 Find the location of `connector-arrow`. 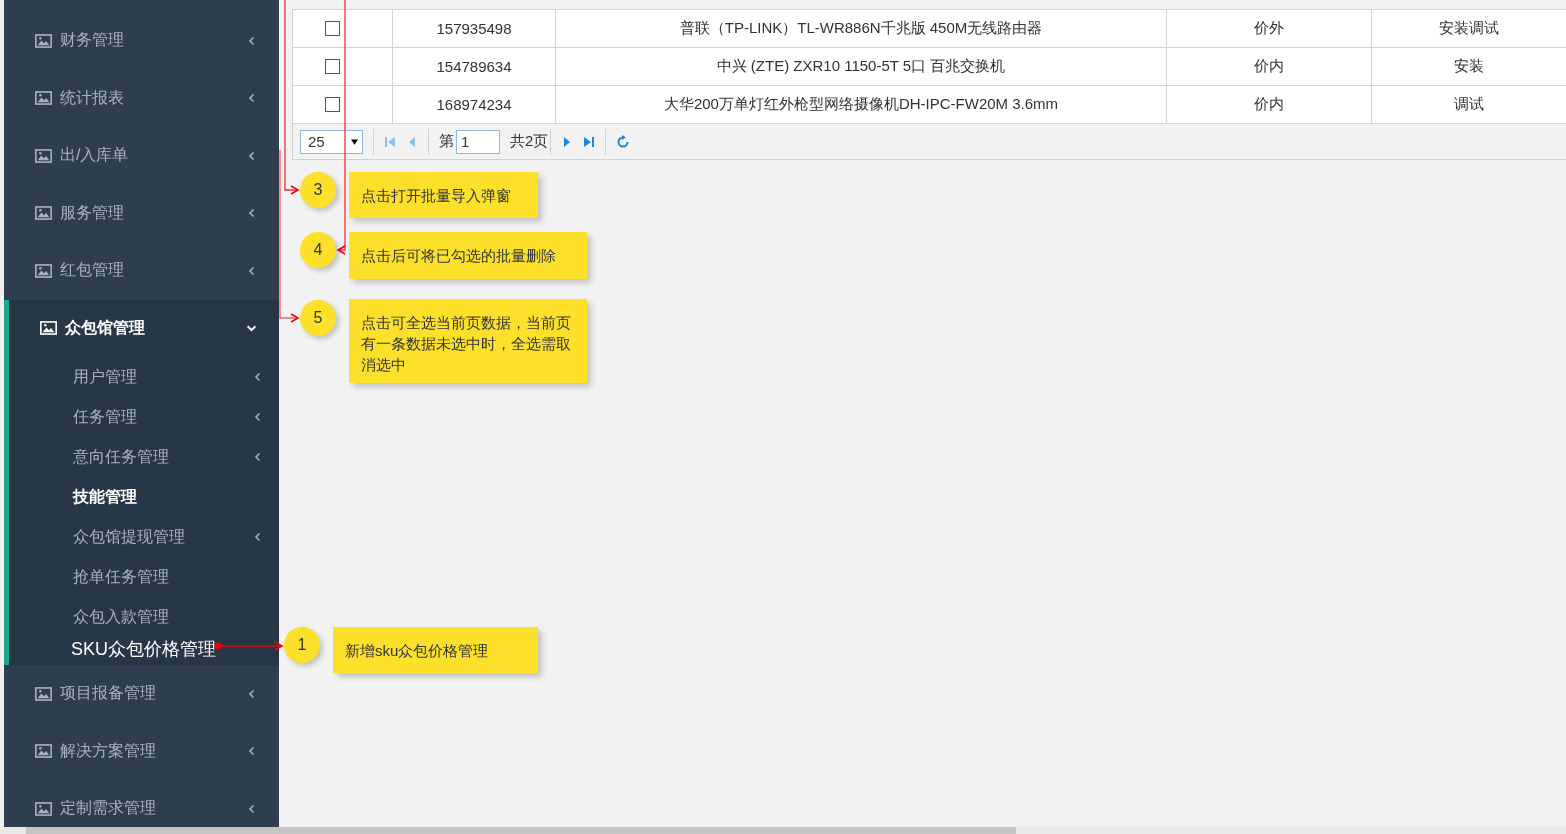

connector-arrow is located at coordinates (248, 646).